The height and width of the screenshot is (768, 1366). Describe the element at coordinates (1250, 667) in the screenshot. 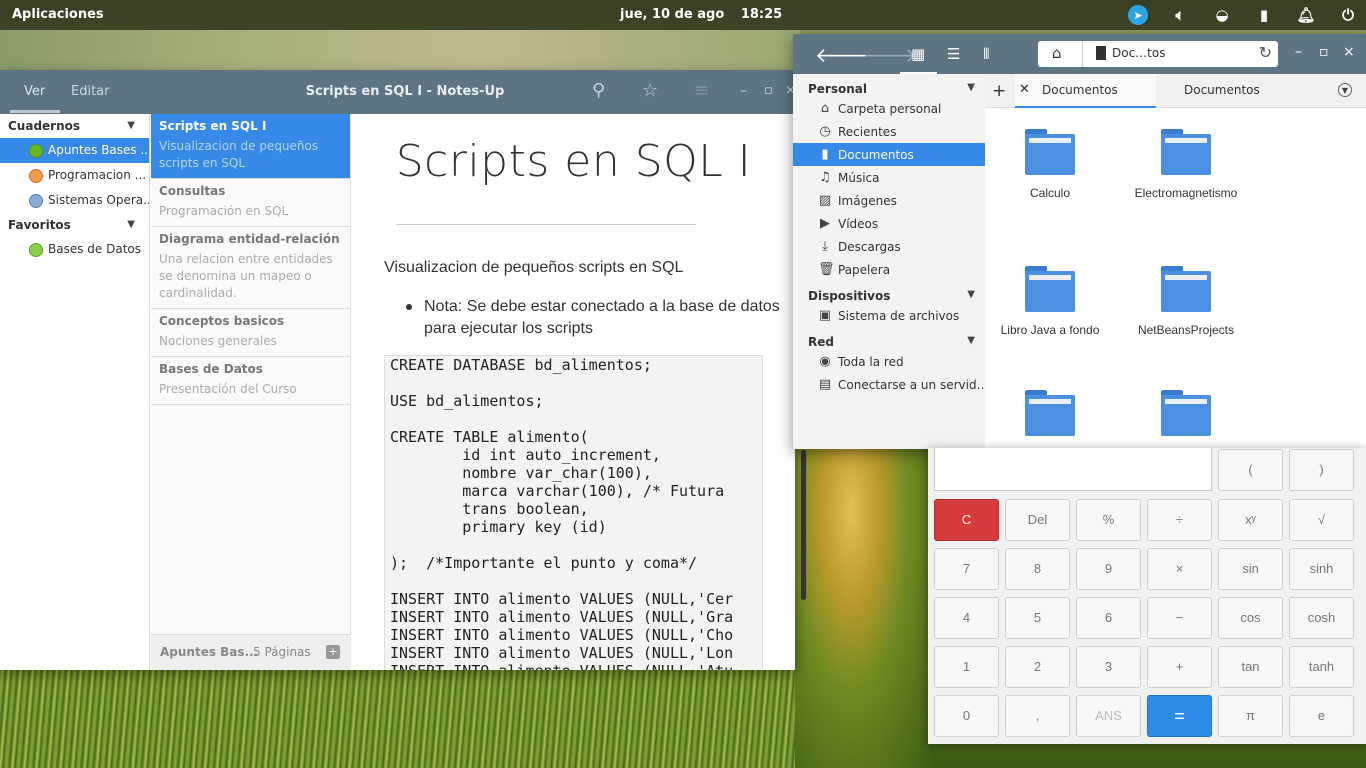

I see `key-tan: tan` at that location.